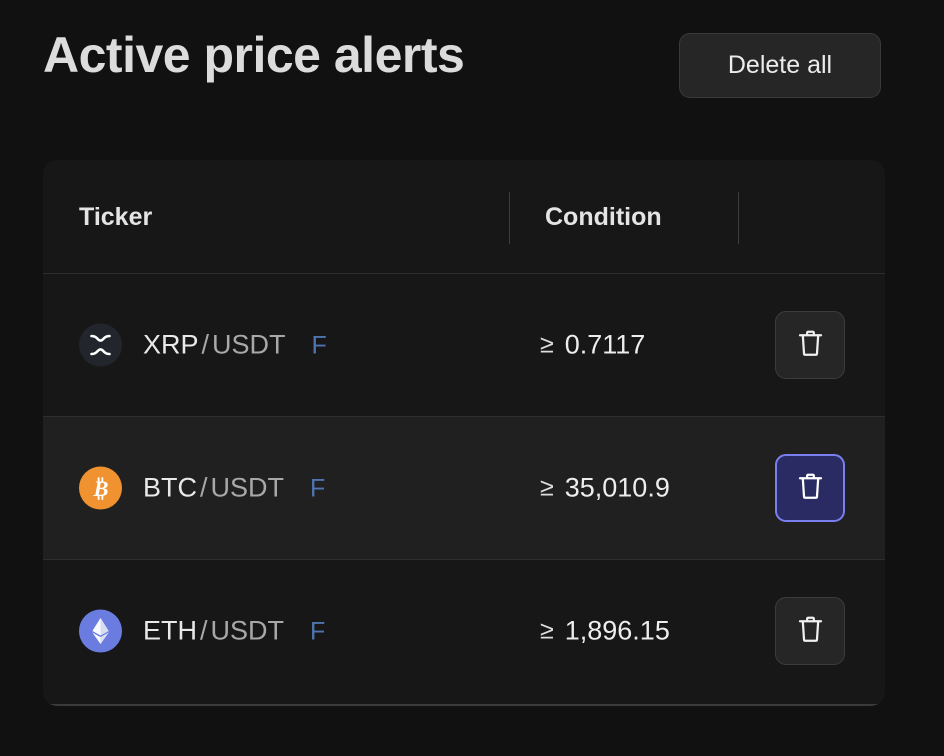 Image resolution: width=944 pixels, height=756 pixels. I want to click on condition-cell: ≥ 0.7117, so click(592, 345).